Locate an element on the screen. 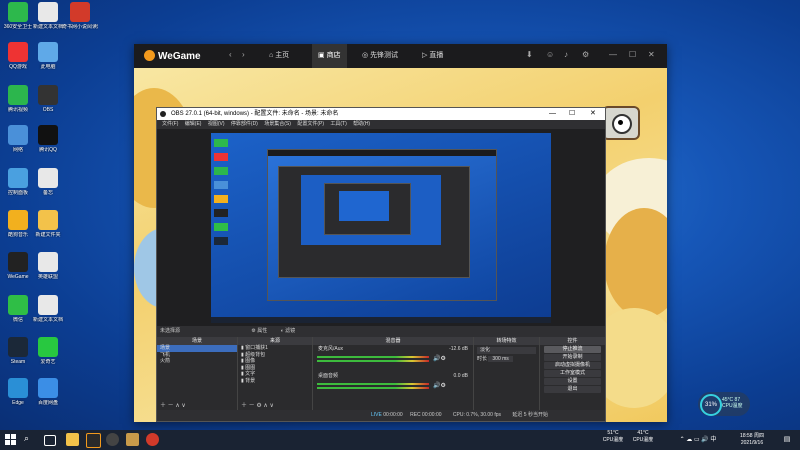 The height and width of the screenshot is (450, 800). wegame-nav-pioneer: ◎ 先锋测试 is located at coordinates (380, 56).